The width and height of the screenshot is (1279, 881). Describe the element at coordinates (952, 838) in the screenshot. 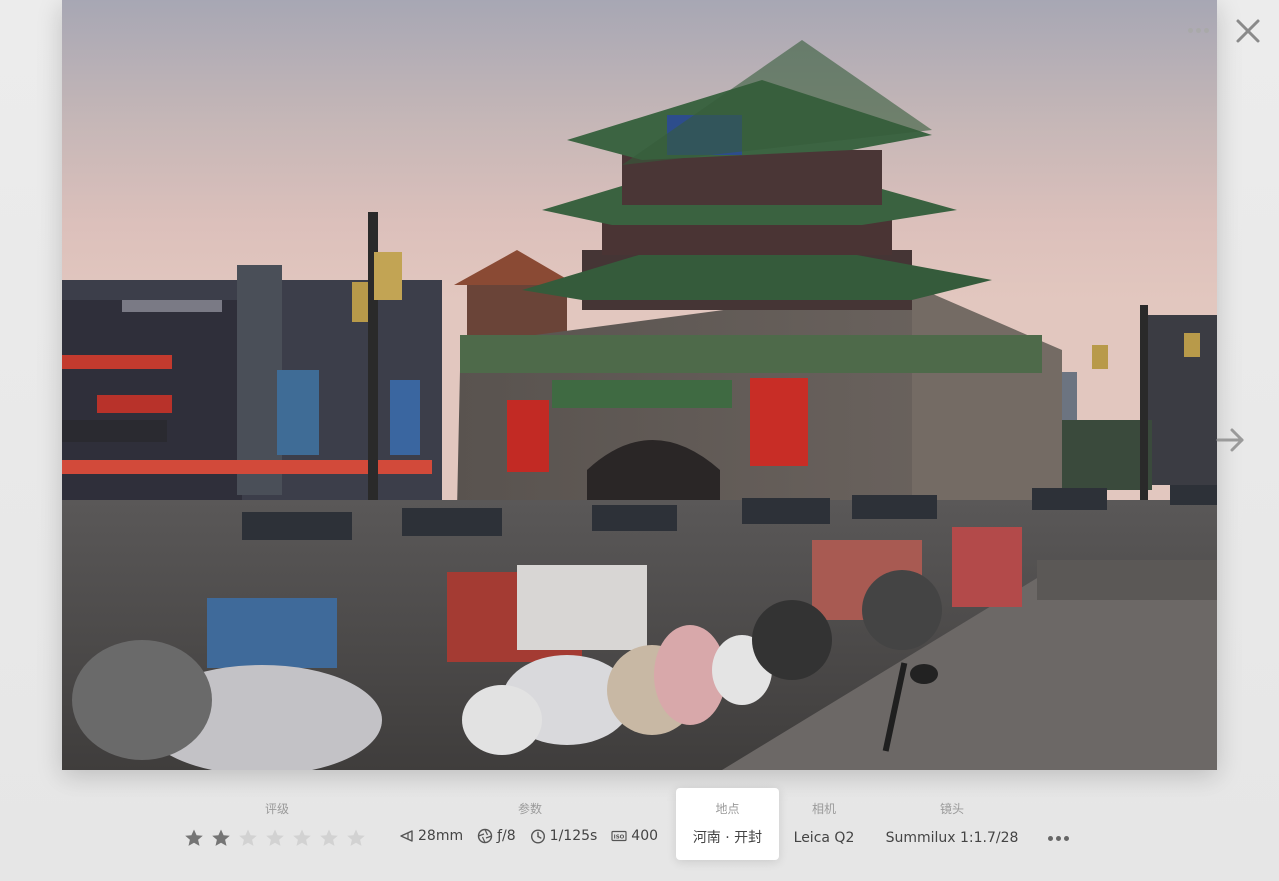

I see `lens-value: Summilux 1:1.7/28` at that location.